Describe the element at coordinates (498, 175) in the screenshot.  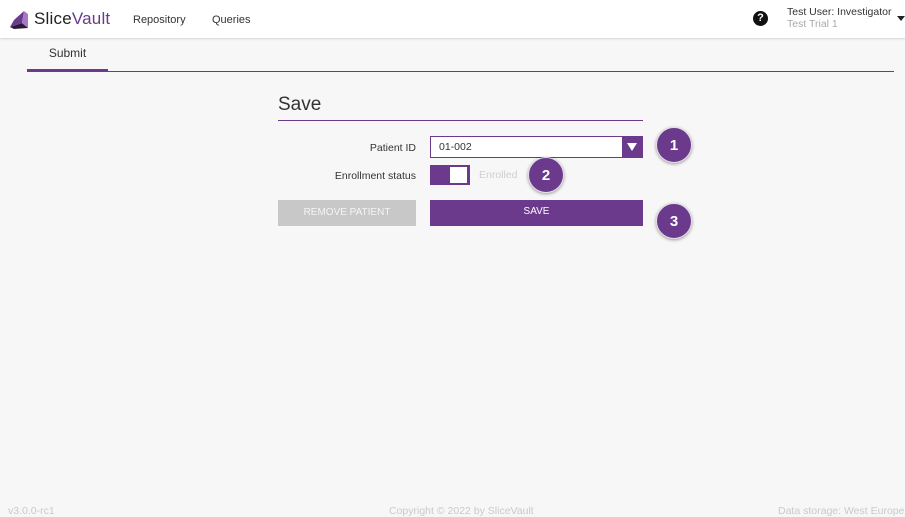
I see `enrollment-status-text: Enrolled` at that location.